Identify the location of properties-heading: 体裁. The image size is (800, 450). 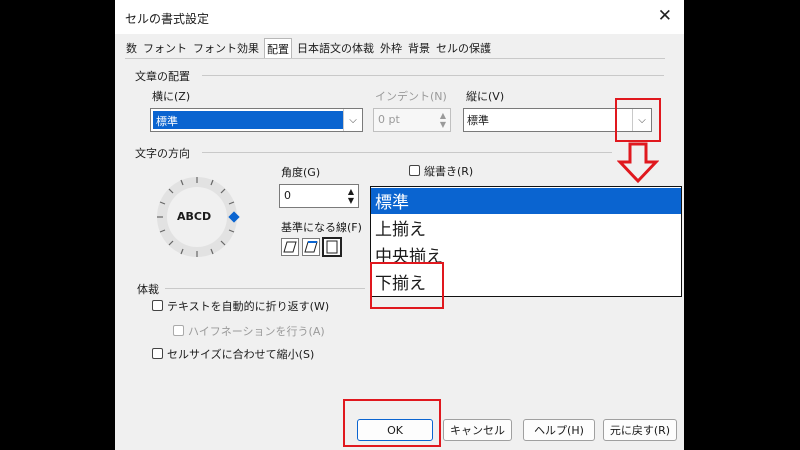
(148, 289).